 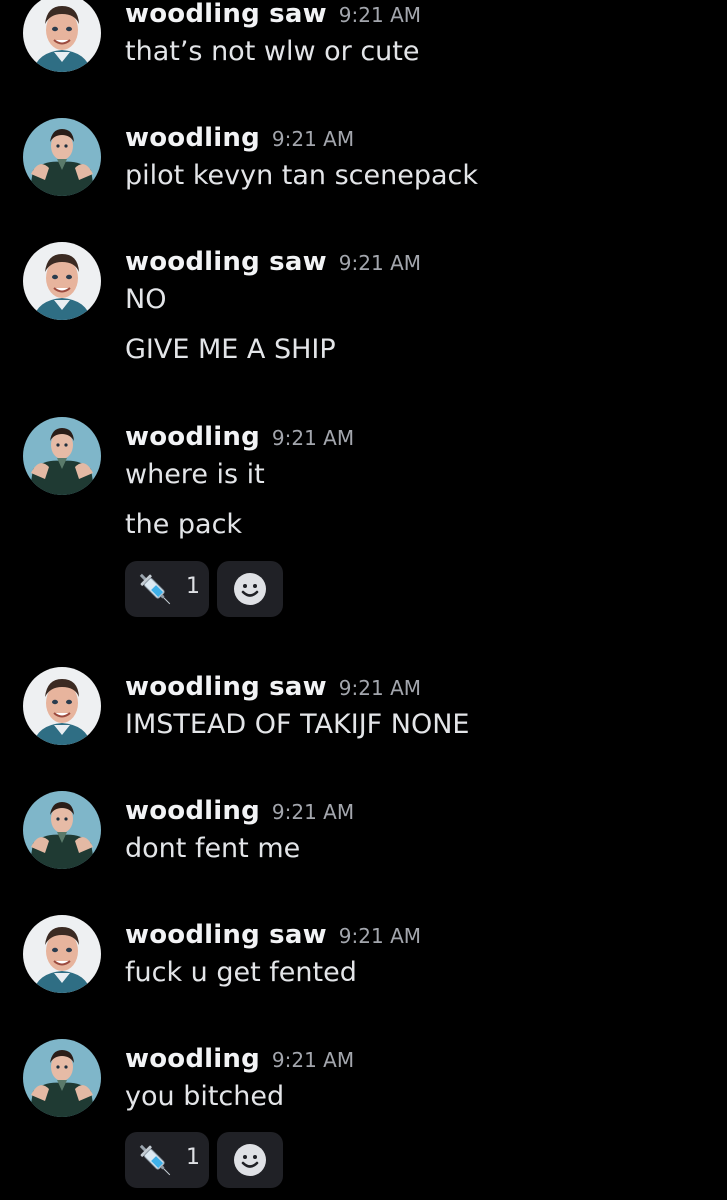 What do you see at coordinates (272, 51) in the screenshot?
I see `message-text: that’s not wlw or cute` at bounding box center [272, 51].